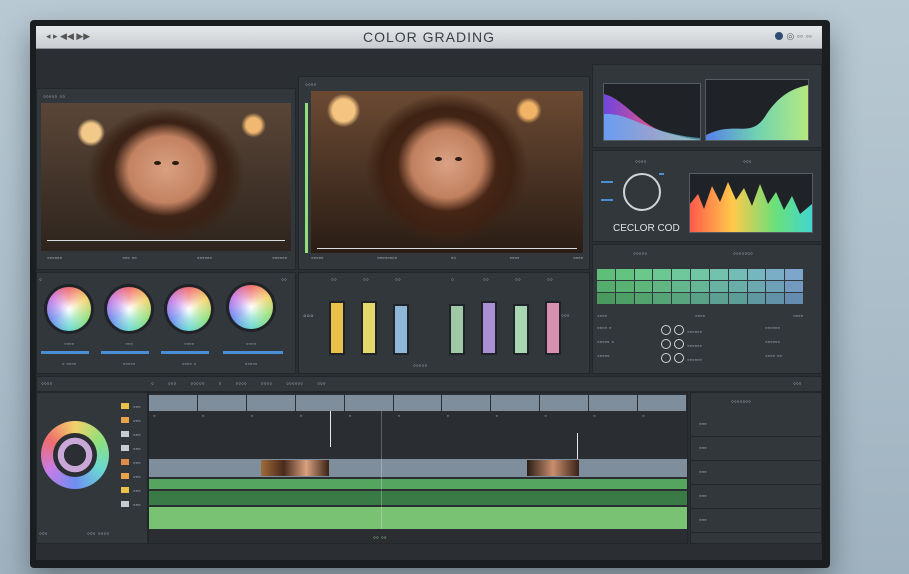 The image size is (909, 574). Describe the element at coordinates (550, 279) in the screenshot. I see `channel-top-label: ◦◦` at that location.